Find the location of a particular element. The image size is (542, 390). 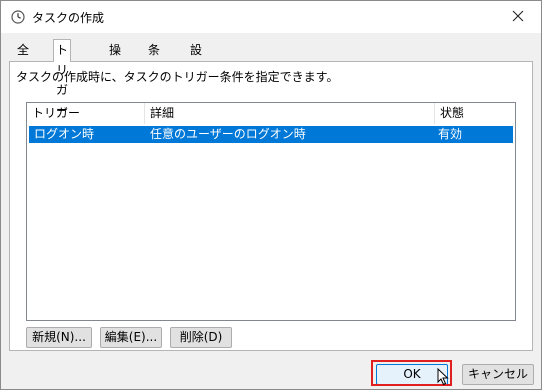

list-header: トリガー 詳細 状態 is located at coordinates (271, 113).